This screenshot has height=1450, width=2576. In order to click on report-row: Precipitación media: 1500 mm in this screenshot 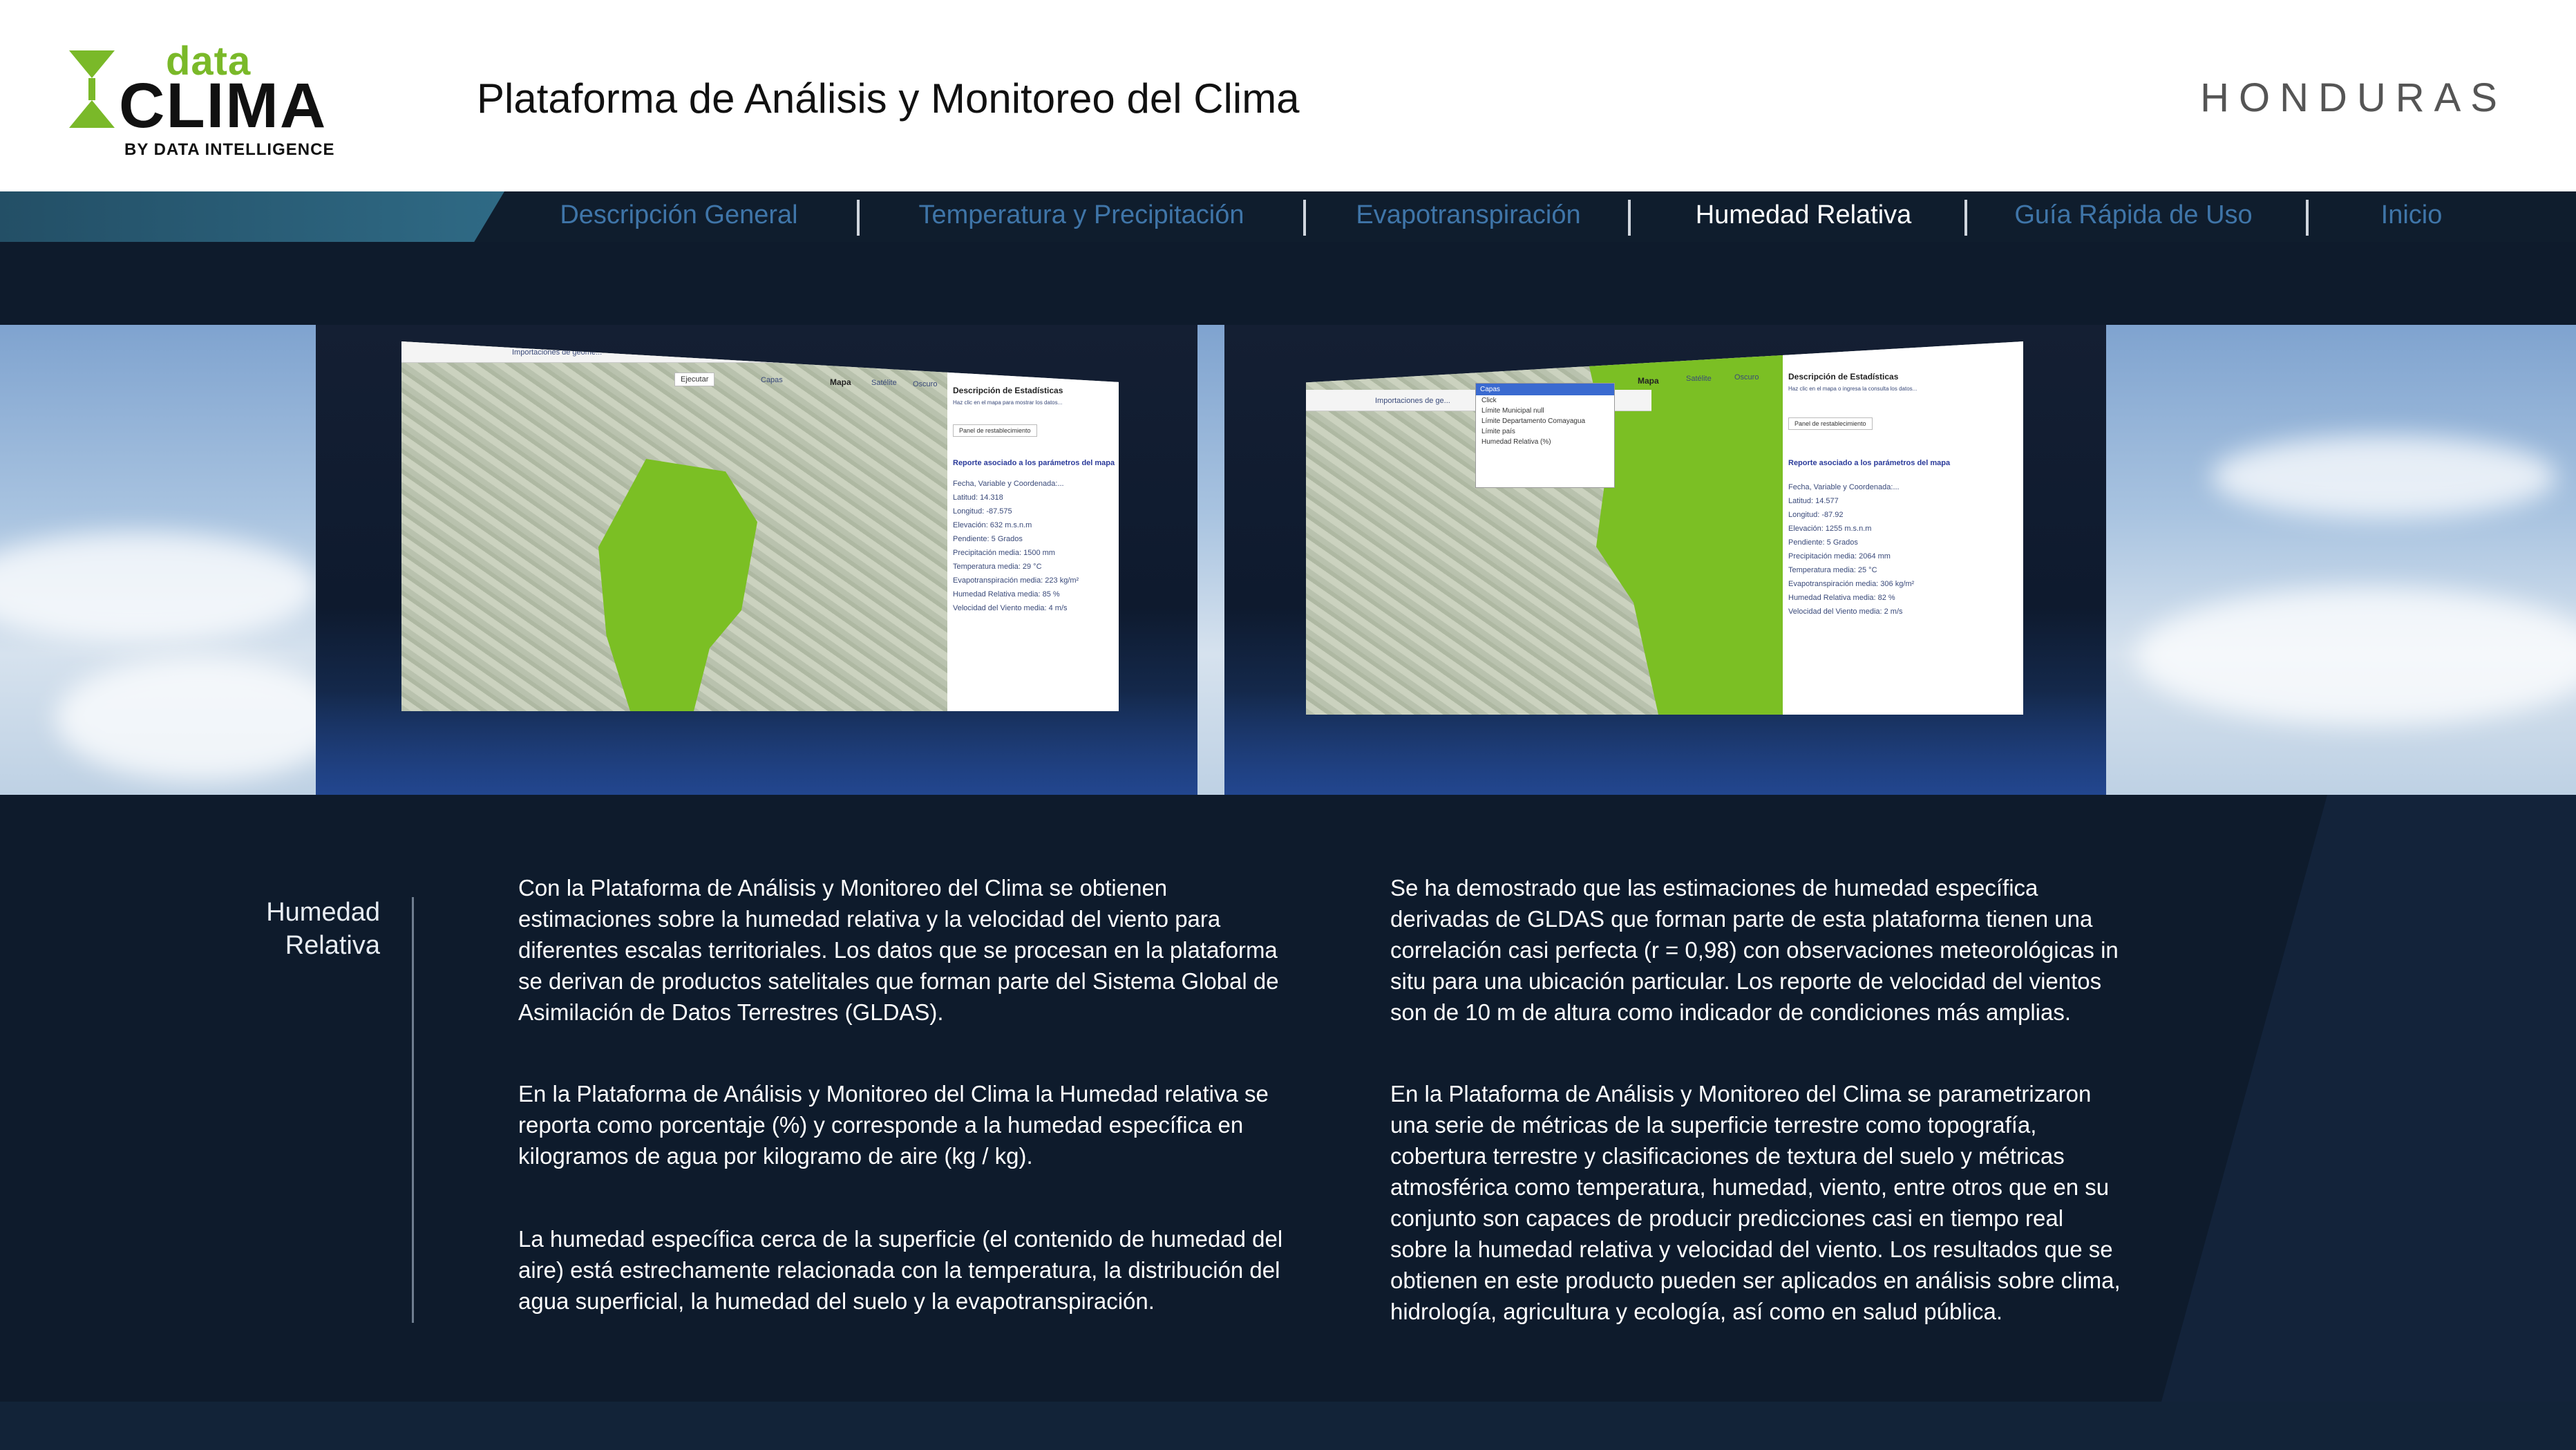, I will do `click(1004, 553)`.